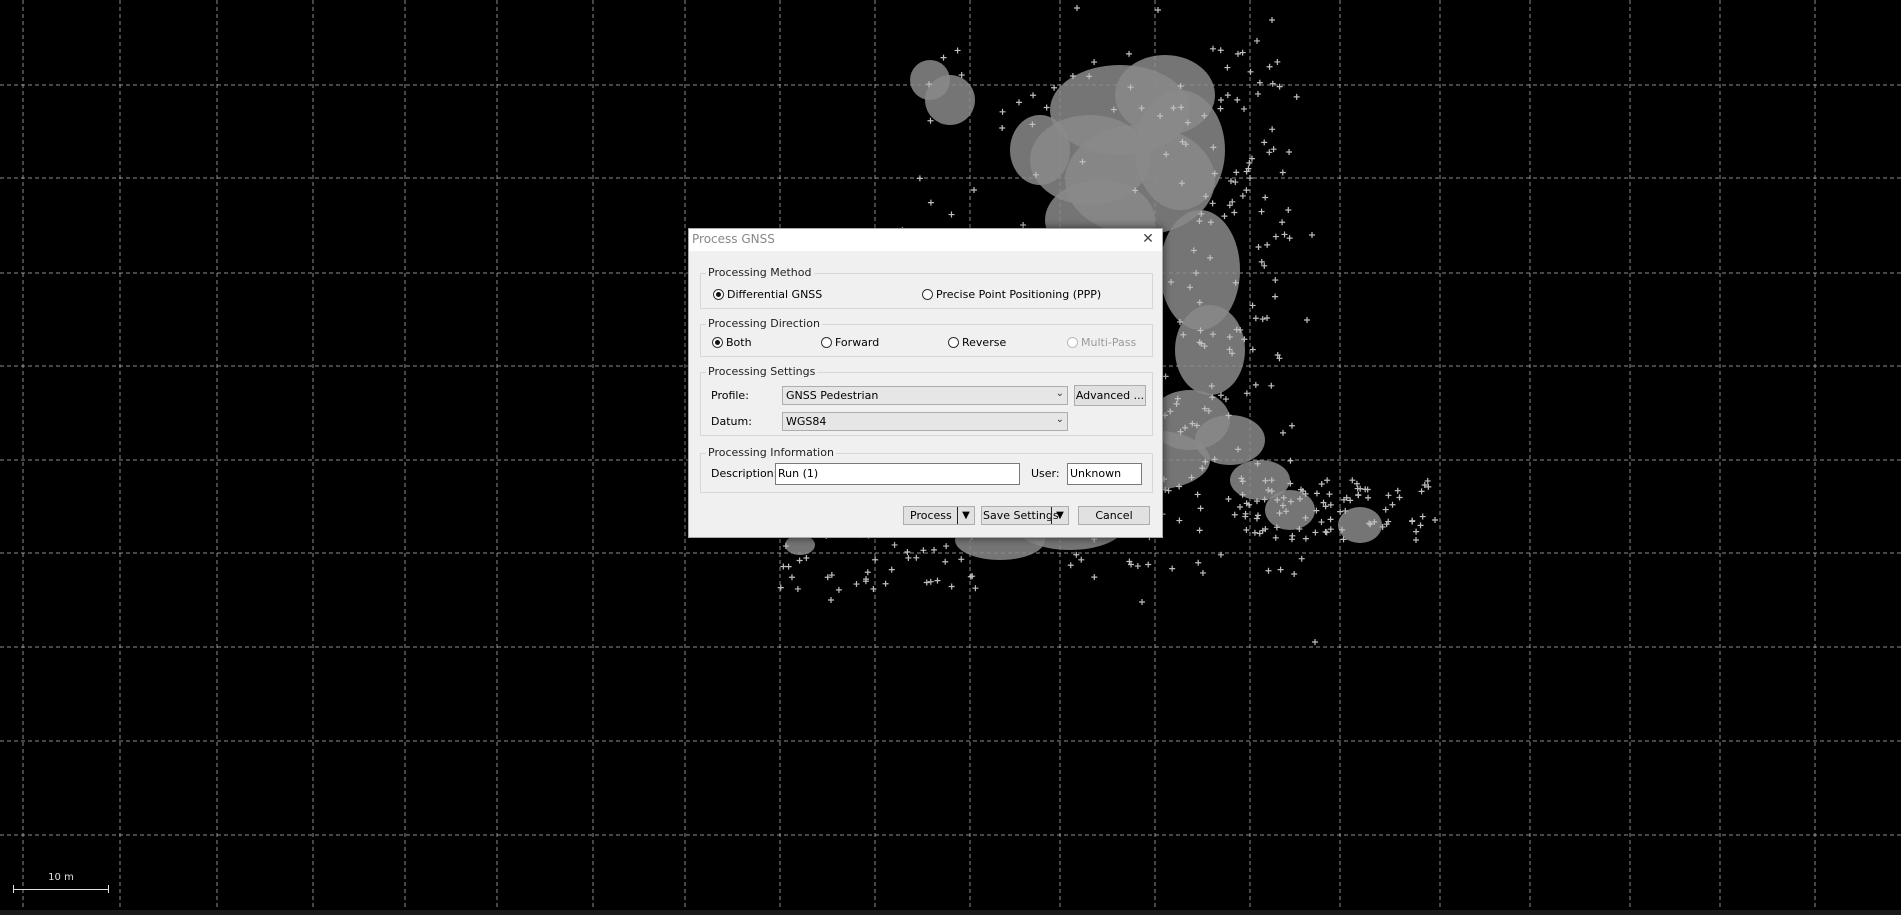  Describe the element at coordinates (977, 342) in the screenshot. I see `radio-reverse: Reverse` at that location.